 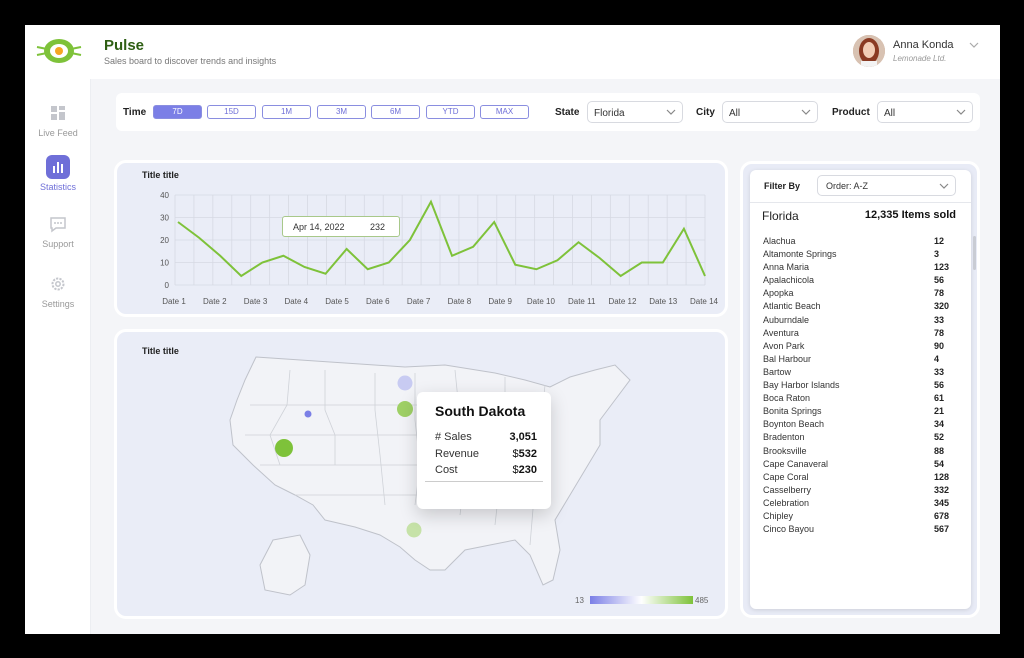 What do you see at coordinates (786, 476) in the screenshot?
I see `city-name: Cape Coral` at bounding box center [786, 476].